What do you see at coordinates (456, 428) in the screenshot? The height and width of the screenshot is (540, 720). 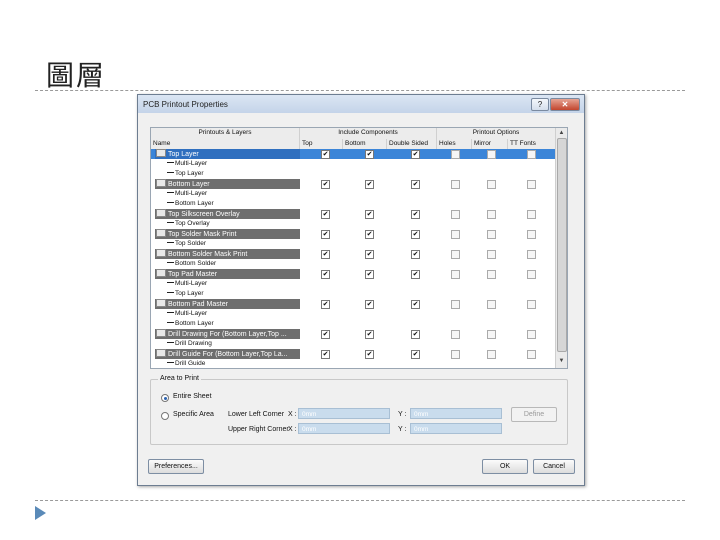 I see `upper-right-y-field: 0mm` at bounding box center [456, 428].